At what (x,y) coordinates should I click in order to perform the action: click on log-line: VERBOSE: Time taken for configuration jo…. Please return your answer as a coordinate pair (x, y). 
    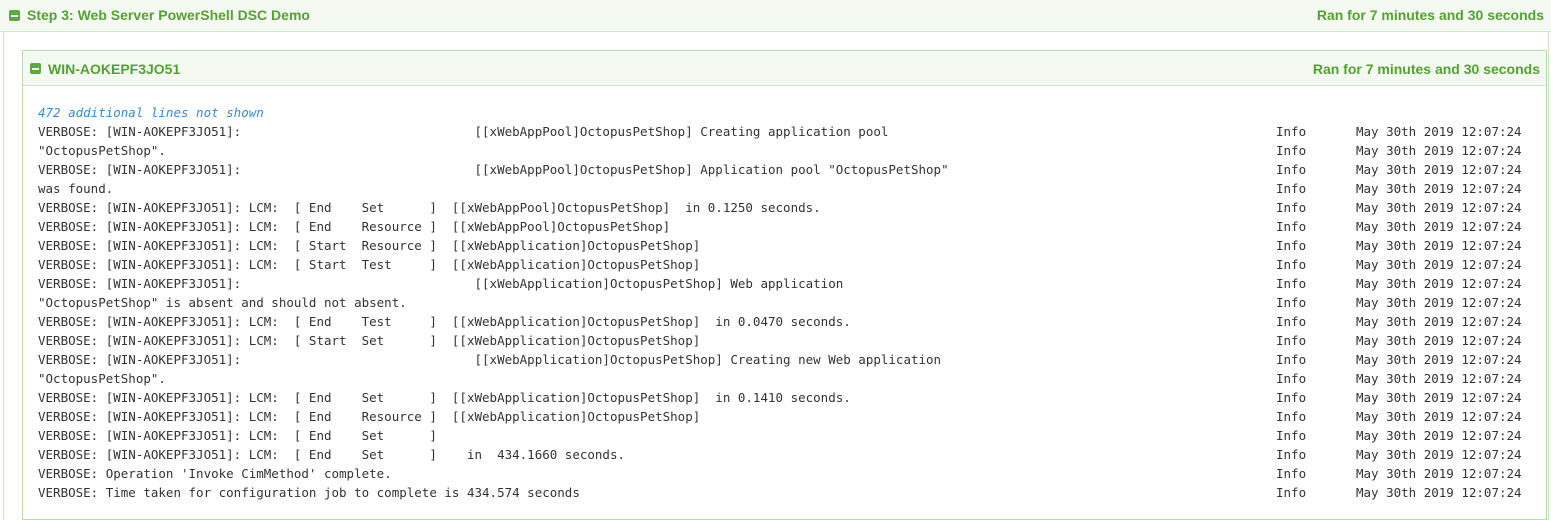
    Looking at the image, I should click on (788, 492).